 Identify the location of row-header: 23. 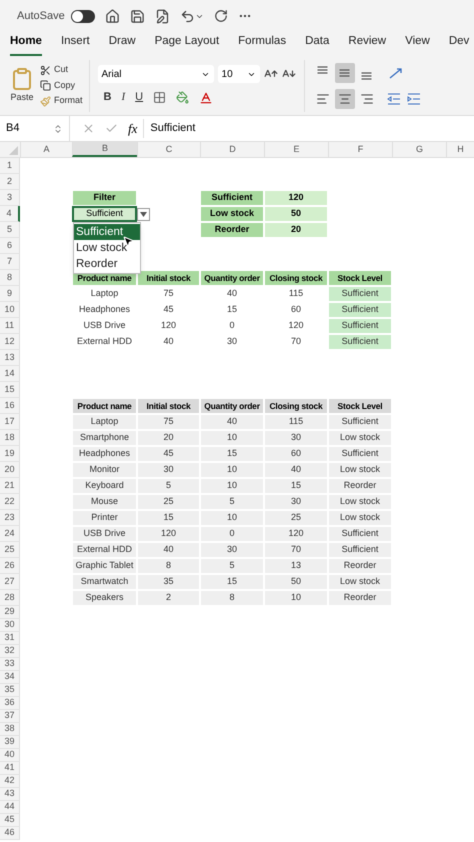
(10, 518).